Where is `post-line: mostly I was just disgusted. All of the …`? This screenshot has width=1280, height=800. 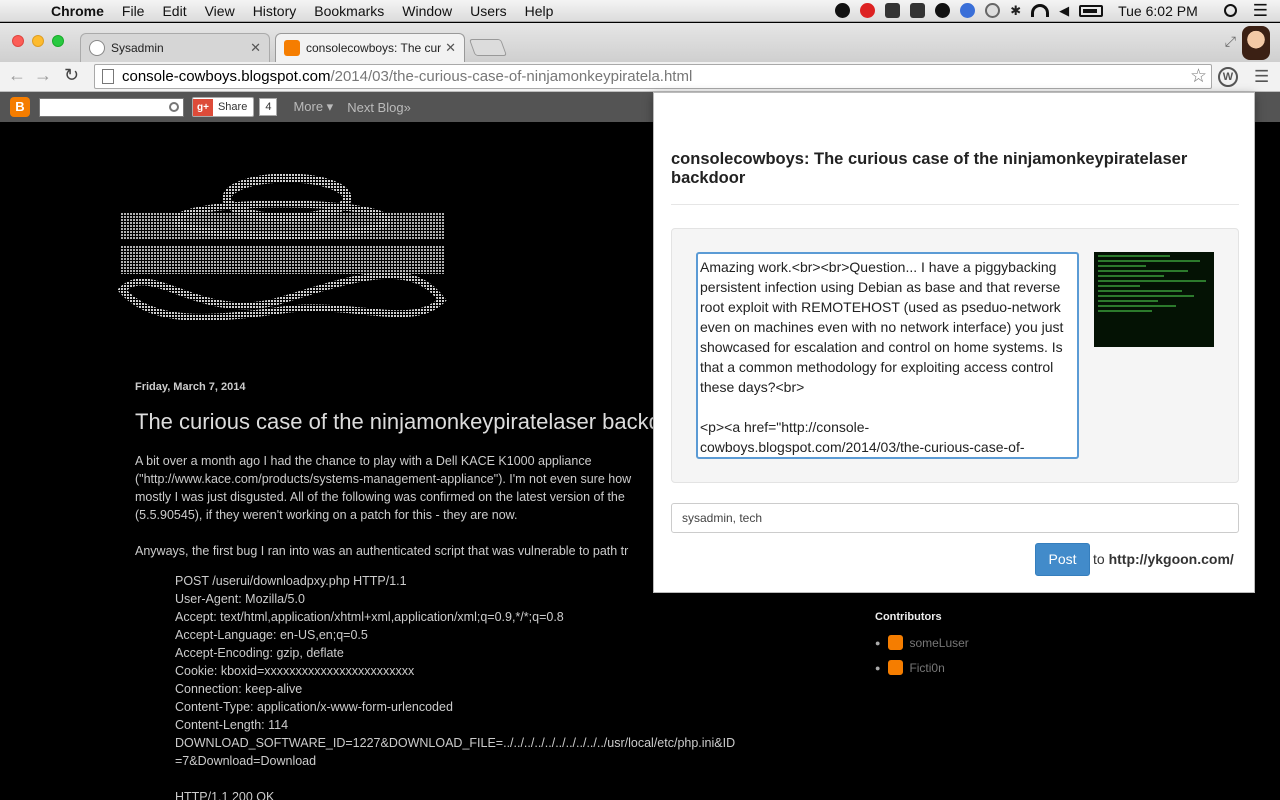 post-line: mostly I was just disgusted. All of the … is located at coordinates (380, 497).